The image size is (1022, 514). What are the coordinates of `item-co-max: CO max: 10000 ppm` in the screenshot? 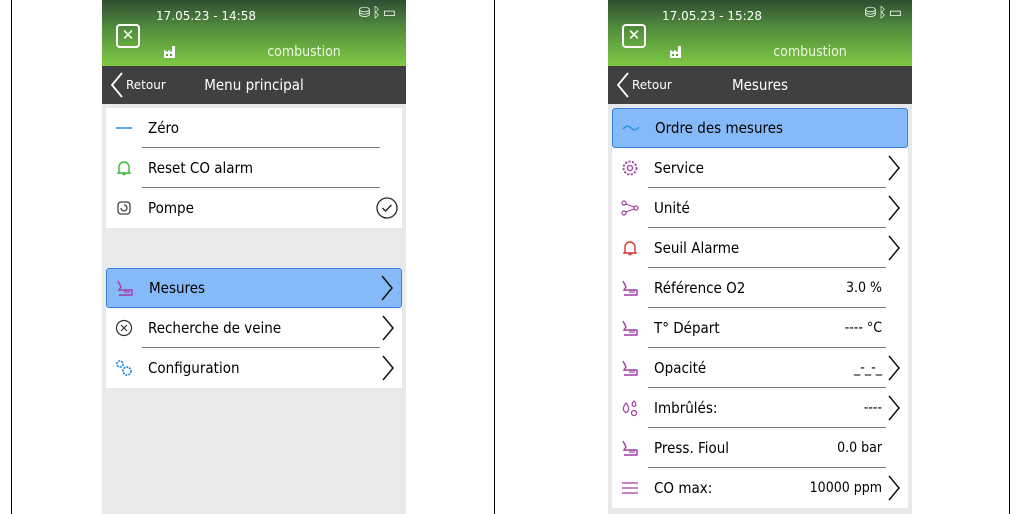 It's located at (760, 488).